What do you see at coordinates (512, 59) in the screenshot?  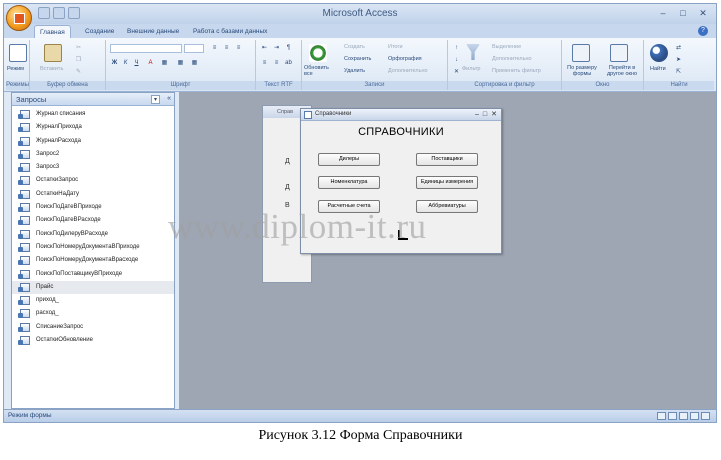 I see `advanced-filter-button: Дополнительно` at bounding box center [512, 59].